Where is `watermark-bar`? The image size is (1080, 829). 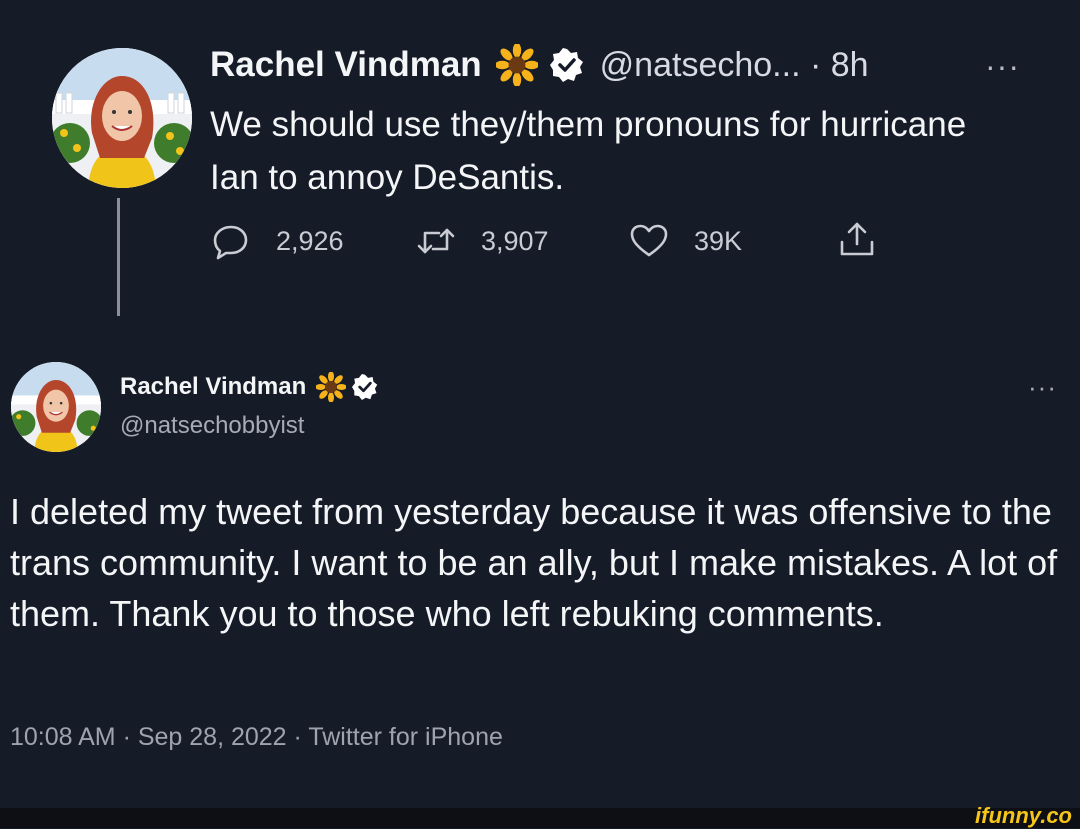
watermark-bar is located at coordinates (540, 818).